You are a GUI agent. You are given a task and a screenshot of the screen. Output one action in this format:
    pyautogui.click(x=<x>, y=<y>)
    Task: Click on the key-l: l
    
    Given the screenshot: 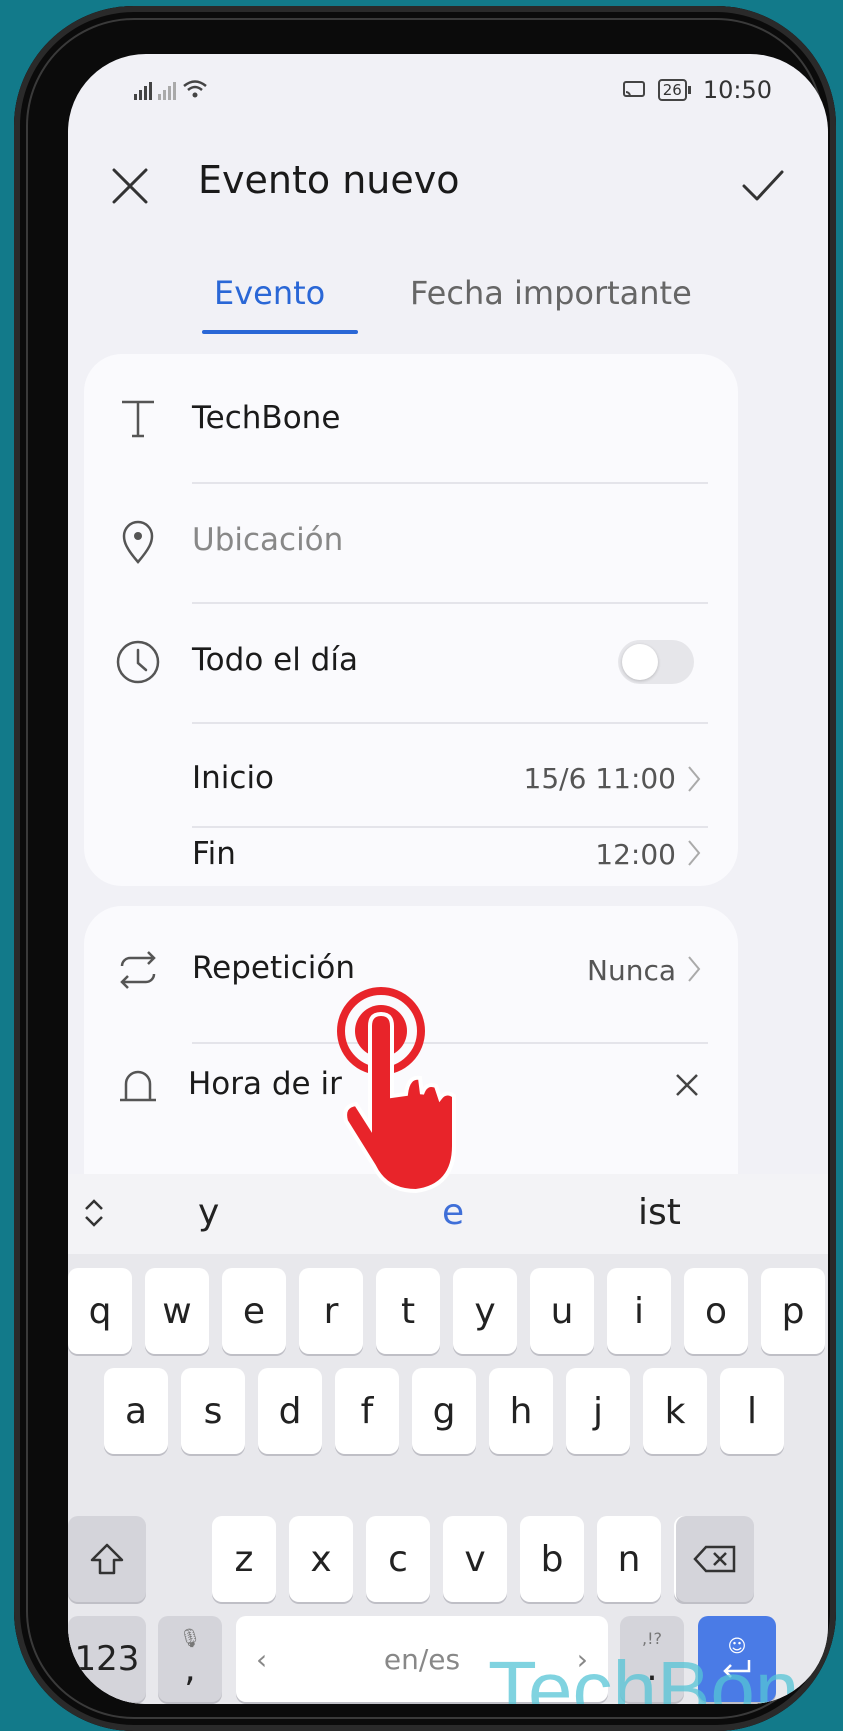 What is the action you would take?
    pyautogui.click(x=752, y=1411)
    